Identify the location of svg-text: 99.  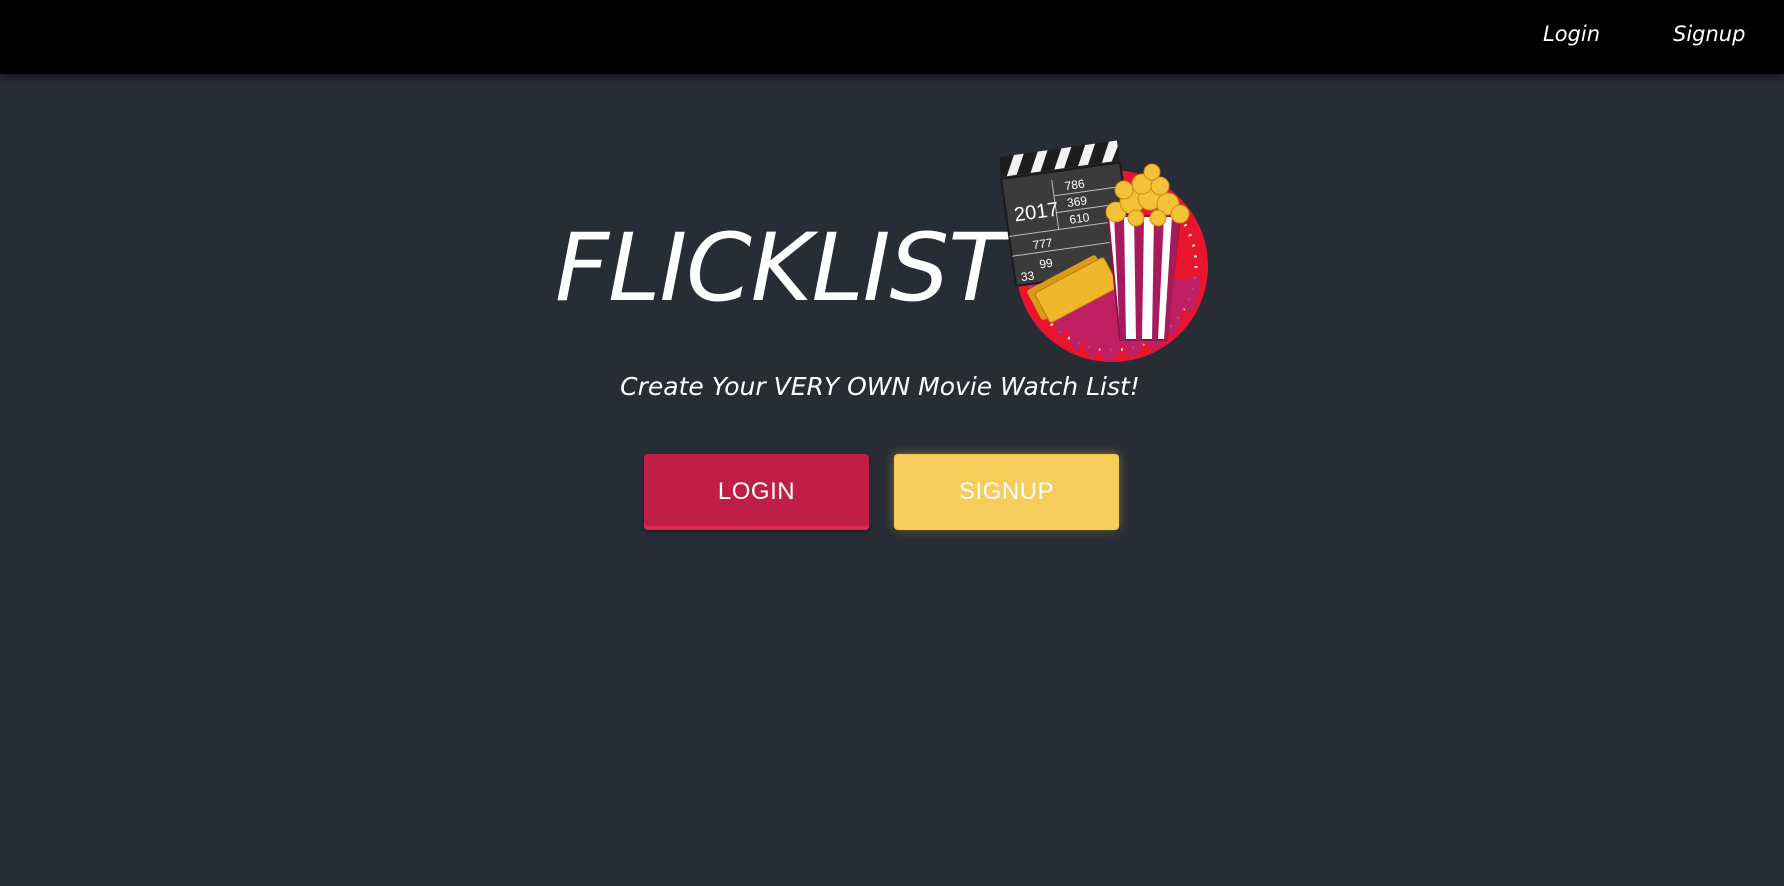
(1045, 264).